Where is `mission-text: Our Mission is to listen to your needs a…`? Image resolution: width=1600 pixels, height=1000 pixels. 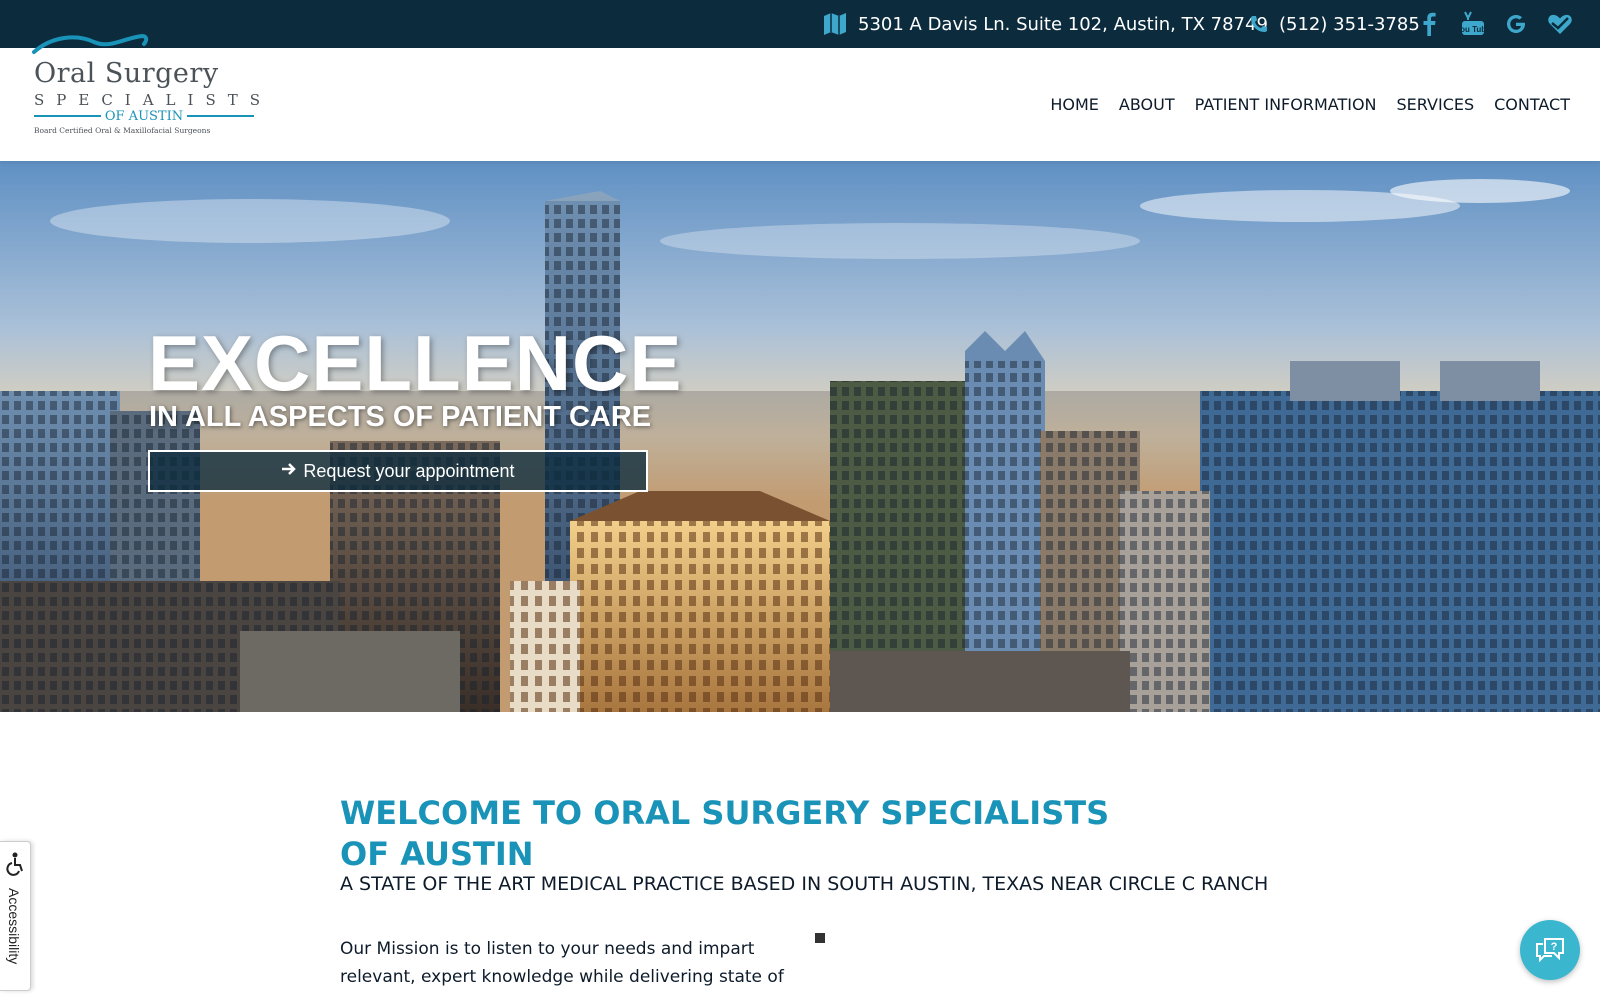
mission-text: Our Mission is to listen to your needs a… is located at coordinates (562, 963).